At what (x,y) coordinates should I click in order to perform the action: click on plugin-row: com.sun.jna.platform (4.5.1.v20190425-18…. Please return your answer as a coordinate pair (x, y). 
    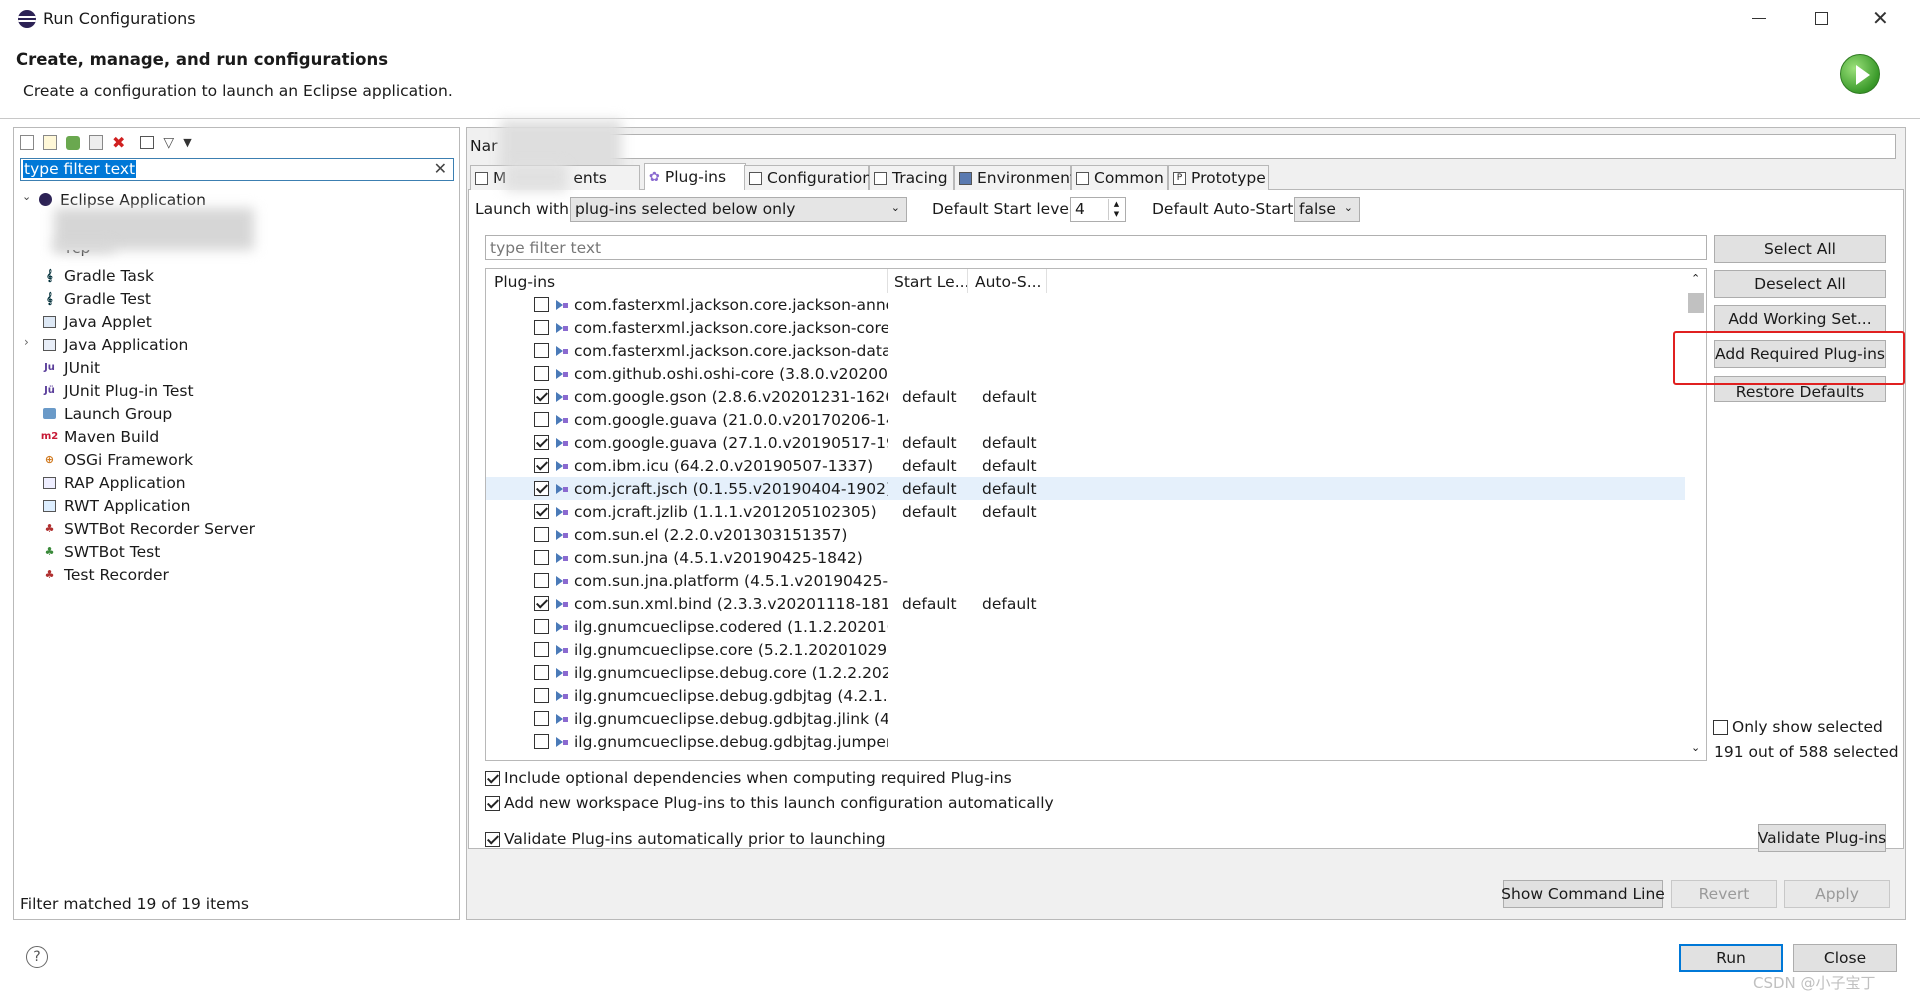
    Looking at the image, I should click on (1086, 580).